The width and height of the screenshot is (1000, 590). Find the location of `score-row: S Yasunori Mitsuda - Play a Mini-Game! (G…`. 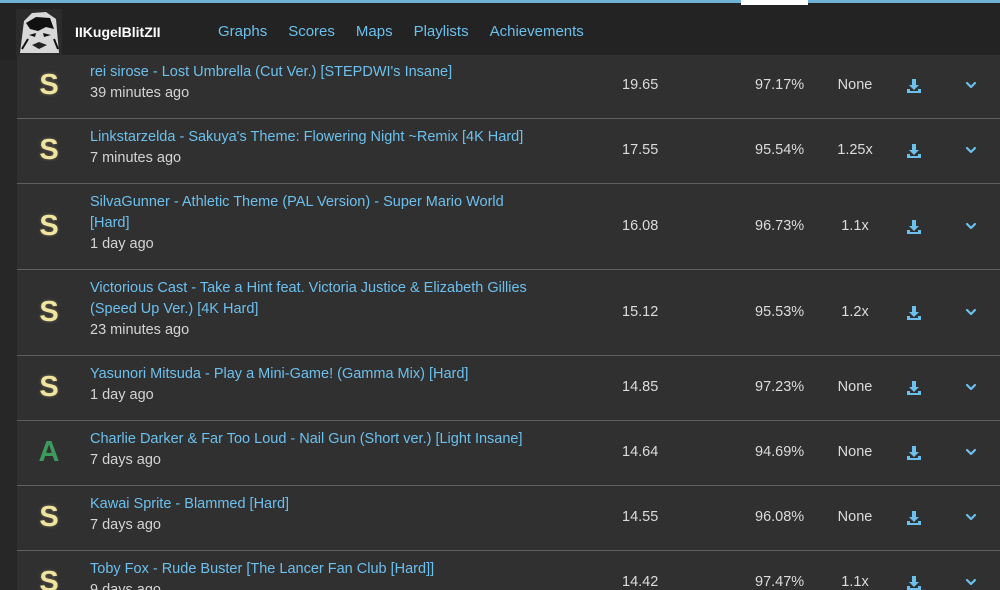

score-row: S Yasunori Mitsuda - Play a Mini-Game! (G… is located at coordinates (508, 388).